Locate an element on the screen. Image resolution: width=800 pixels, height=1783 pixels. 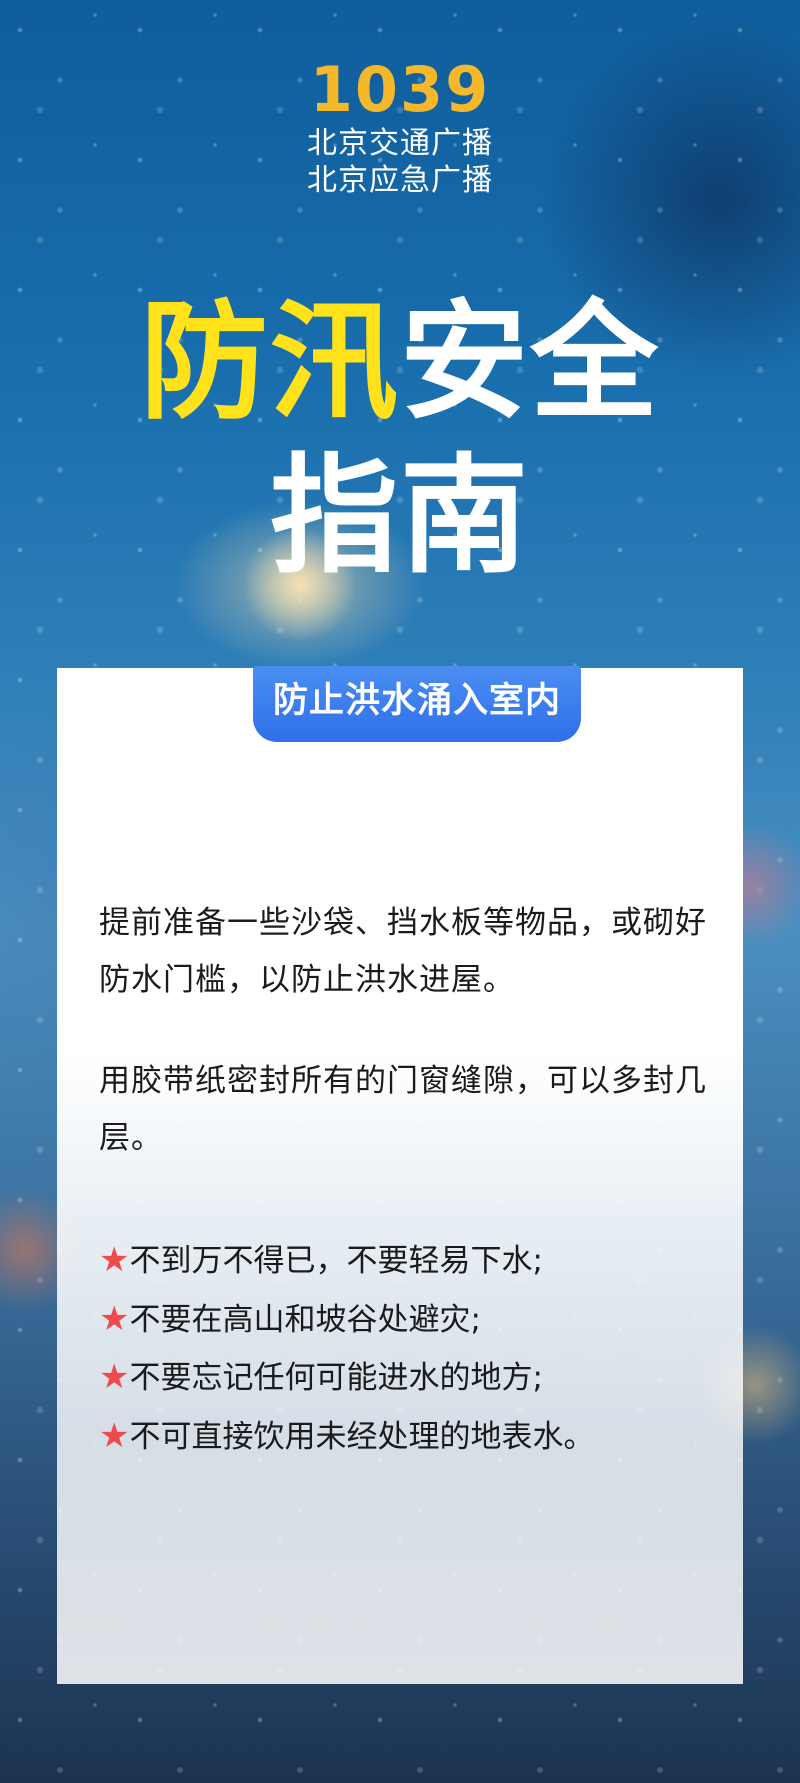
logo-name-traffic: 北京交通广播 is located at coordinates (400, 143).